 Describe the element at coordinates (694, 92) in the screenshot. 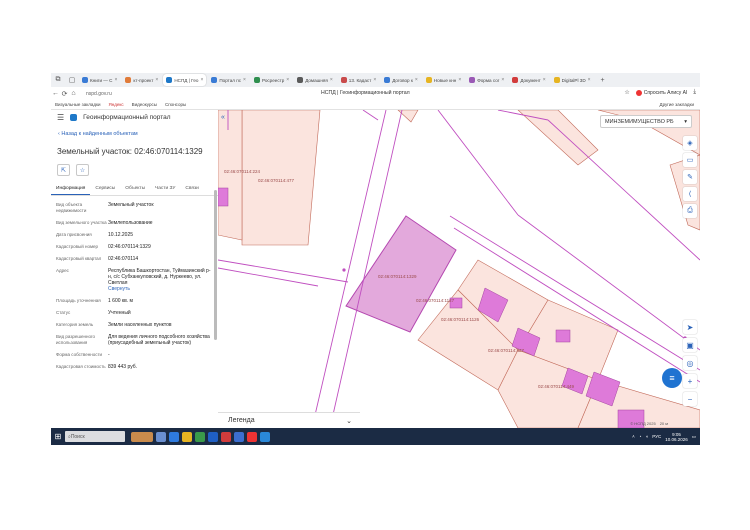

I see `download-icon: ⤓` at that location.